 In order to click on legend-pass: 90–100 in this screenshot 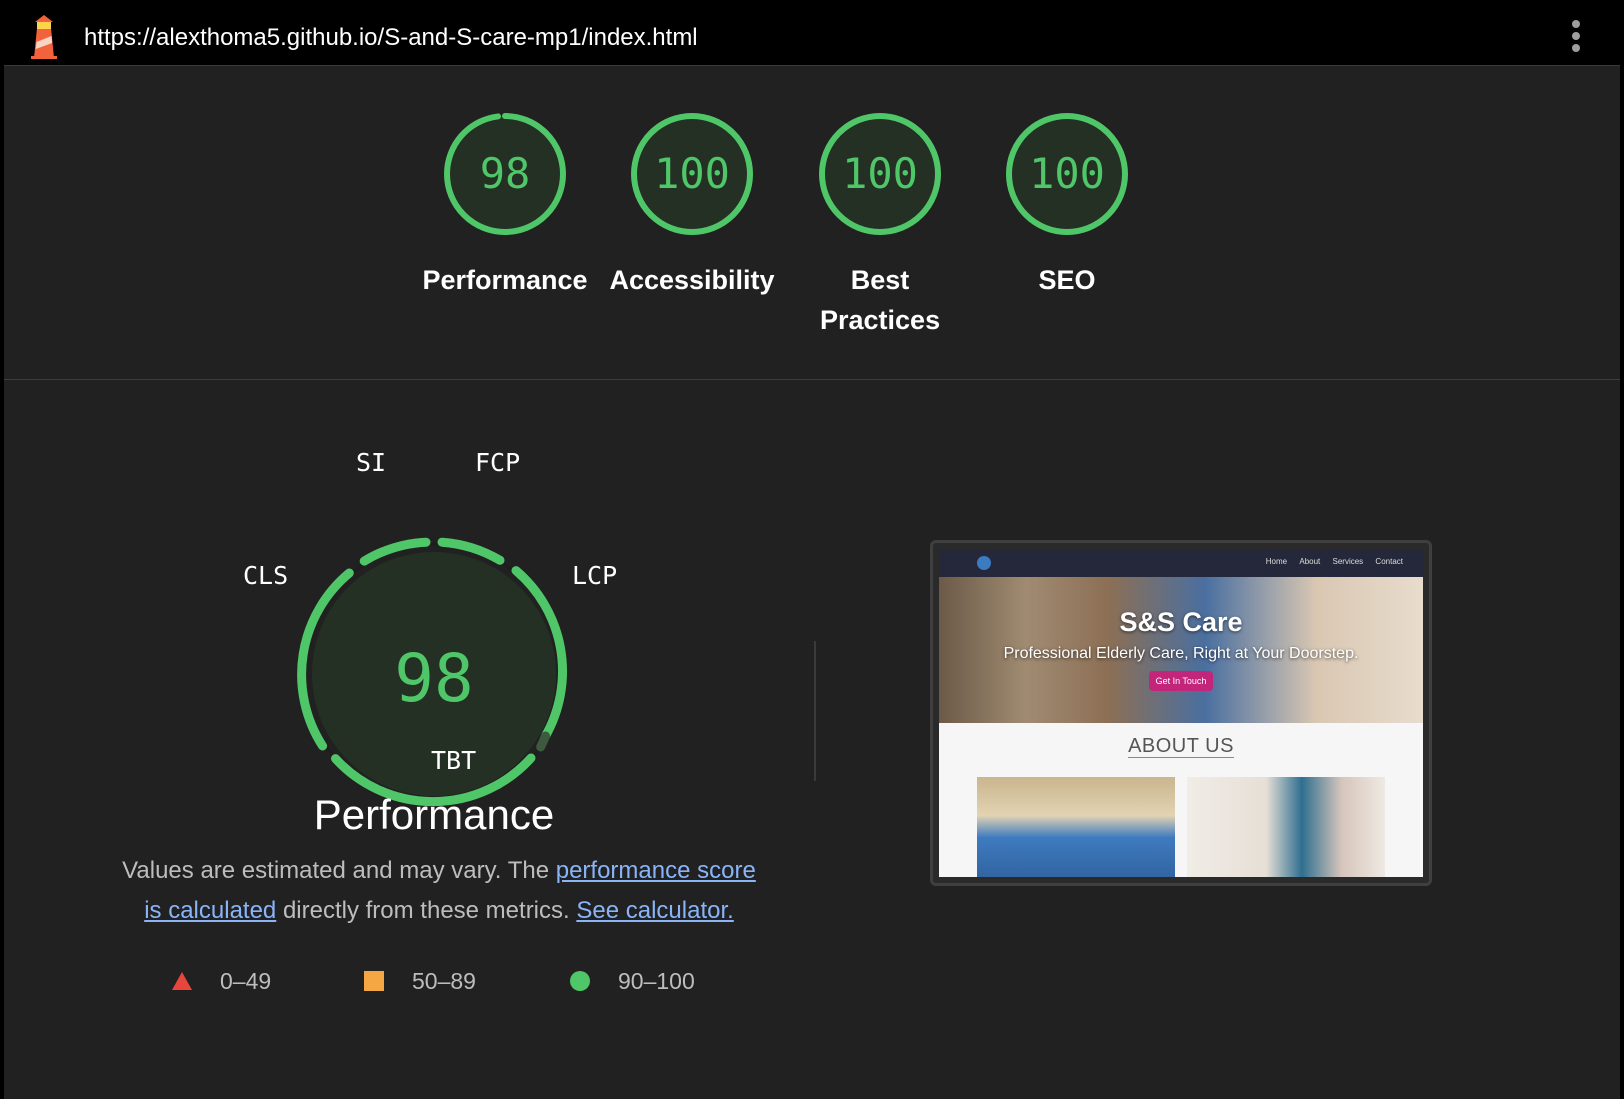, I will do `click(632, 981)`.